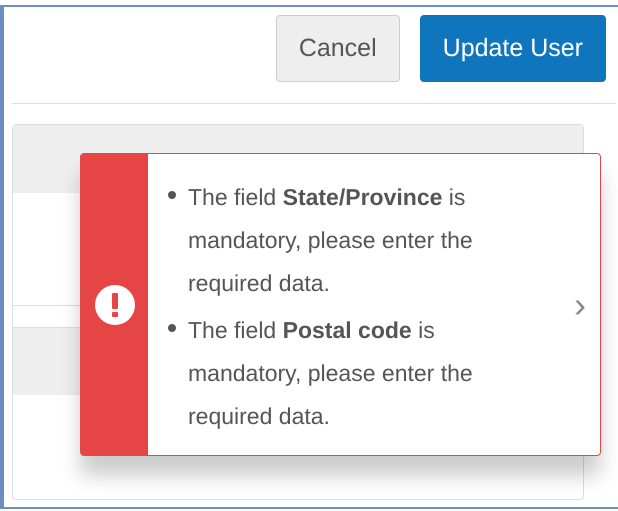 The width and height of the screenshot is (618, 511). What do you see at coordinates (338, 48) in the screenshot?
I see `cancel-button: Cancel` at bounding box center [338, 48].